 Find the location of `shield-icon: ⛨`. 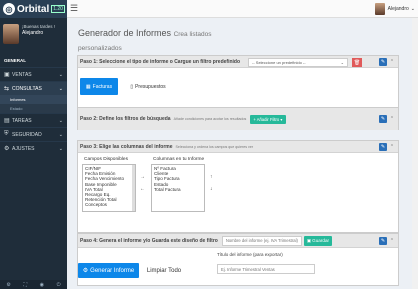

shield-icon: ⛨ is located at coordinates (6, 134).